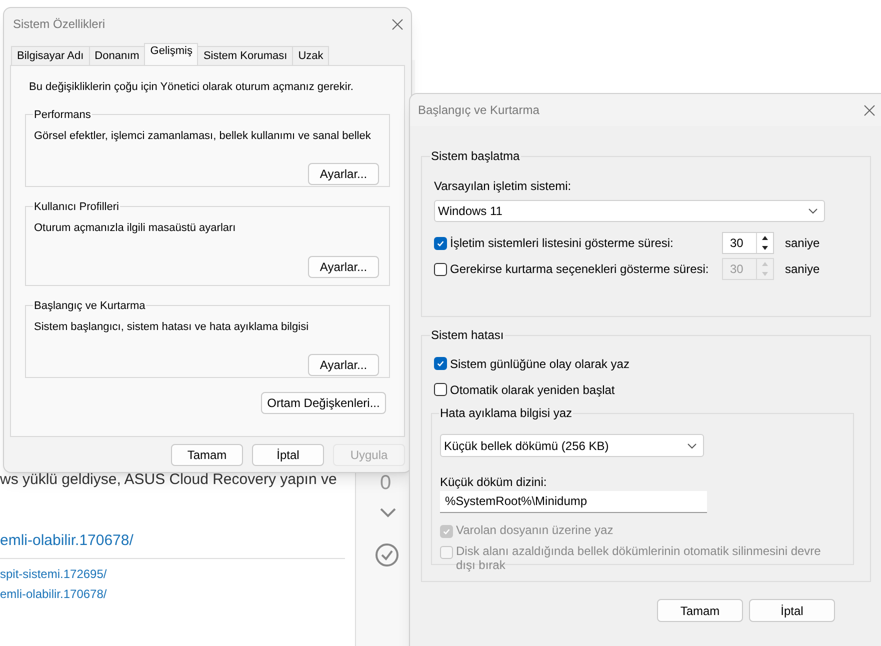 The height and width of the screenshot is (646, 881). What do you see at coordinates (572, 445) in the screenshot?
I see `dump-type-dropdown: Küçük bellek dökümü (256 KB)` at bounding box center [572, 445].